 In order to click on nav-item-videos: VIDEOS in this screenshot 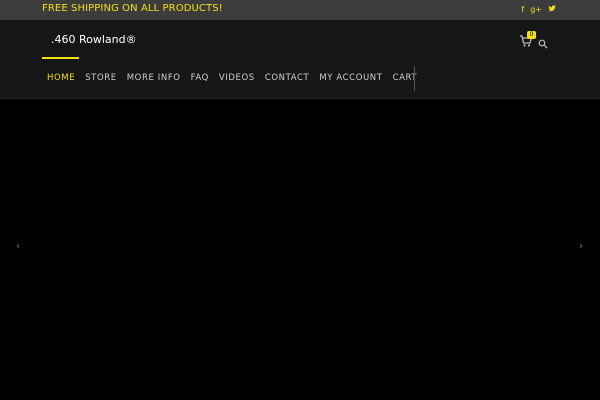, I will do `click(237, 78)`.